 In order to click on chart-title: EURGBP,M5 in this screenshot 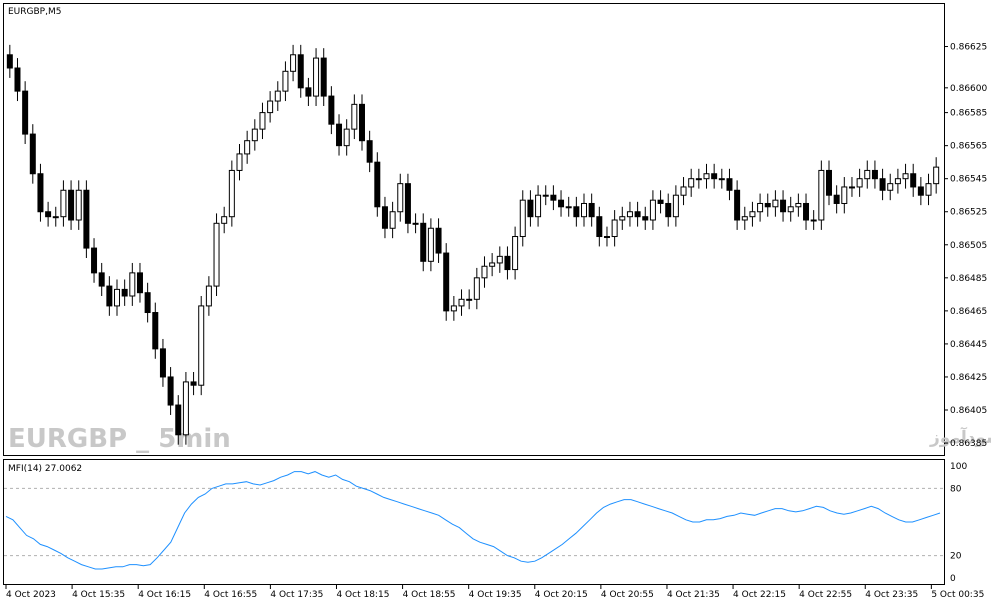, I will do `click(34, 12)`.